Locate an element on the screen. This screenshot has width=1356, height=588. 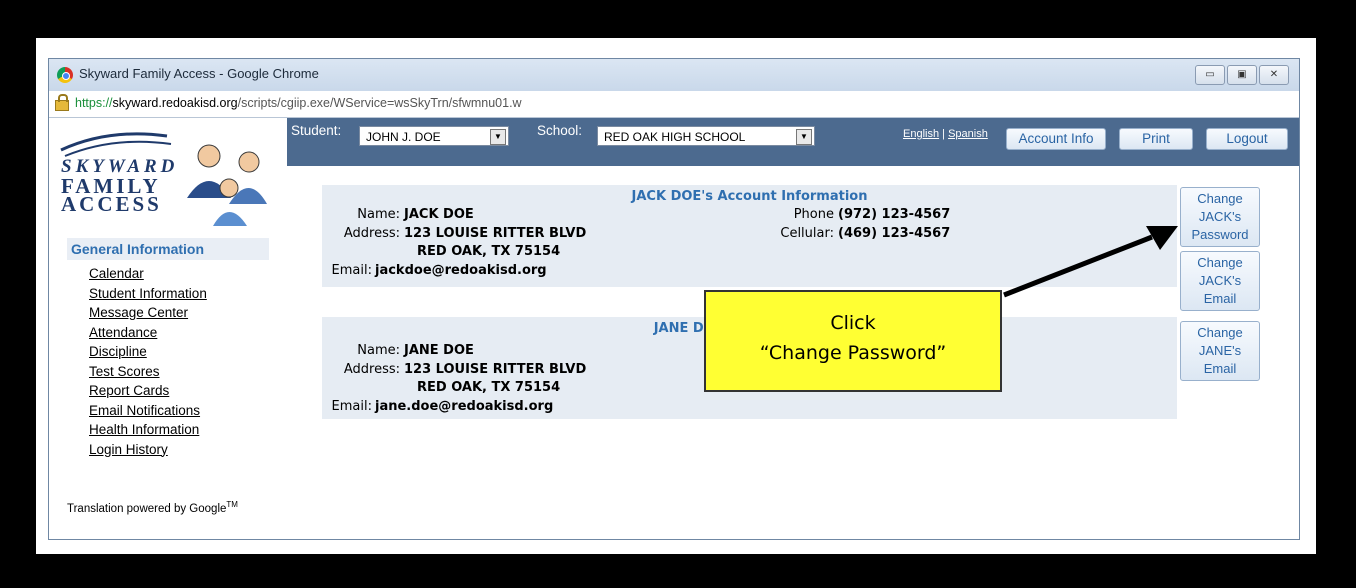
arrow-shaft is located at coordinates (1078, 266).